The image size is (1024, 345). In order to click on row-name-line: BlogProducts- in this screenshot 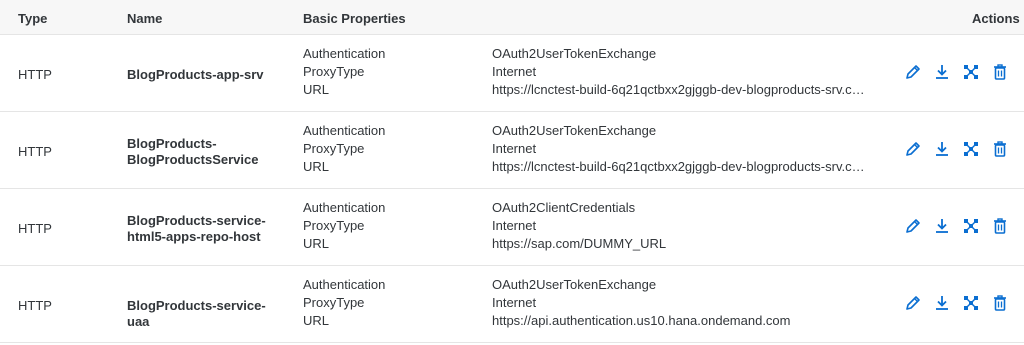, I will do `click(172, 143)`.